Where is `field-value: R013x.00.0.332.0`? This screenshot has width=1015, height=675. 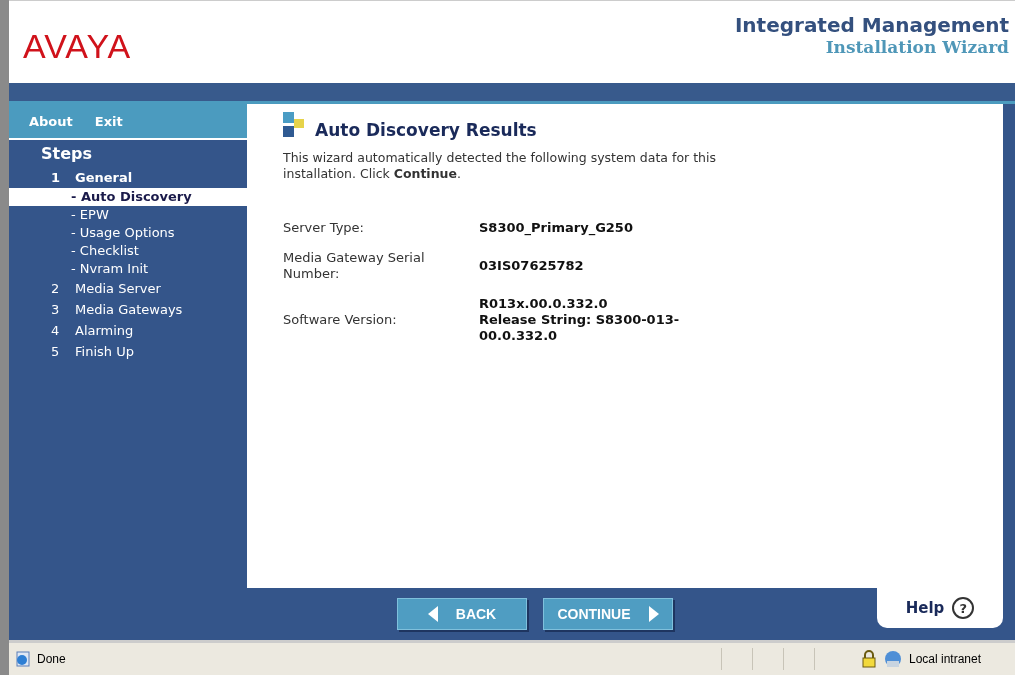
field-value: R013x.00.0.332.0 is located at coordinates (544, 304).